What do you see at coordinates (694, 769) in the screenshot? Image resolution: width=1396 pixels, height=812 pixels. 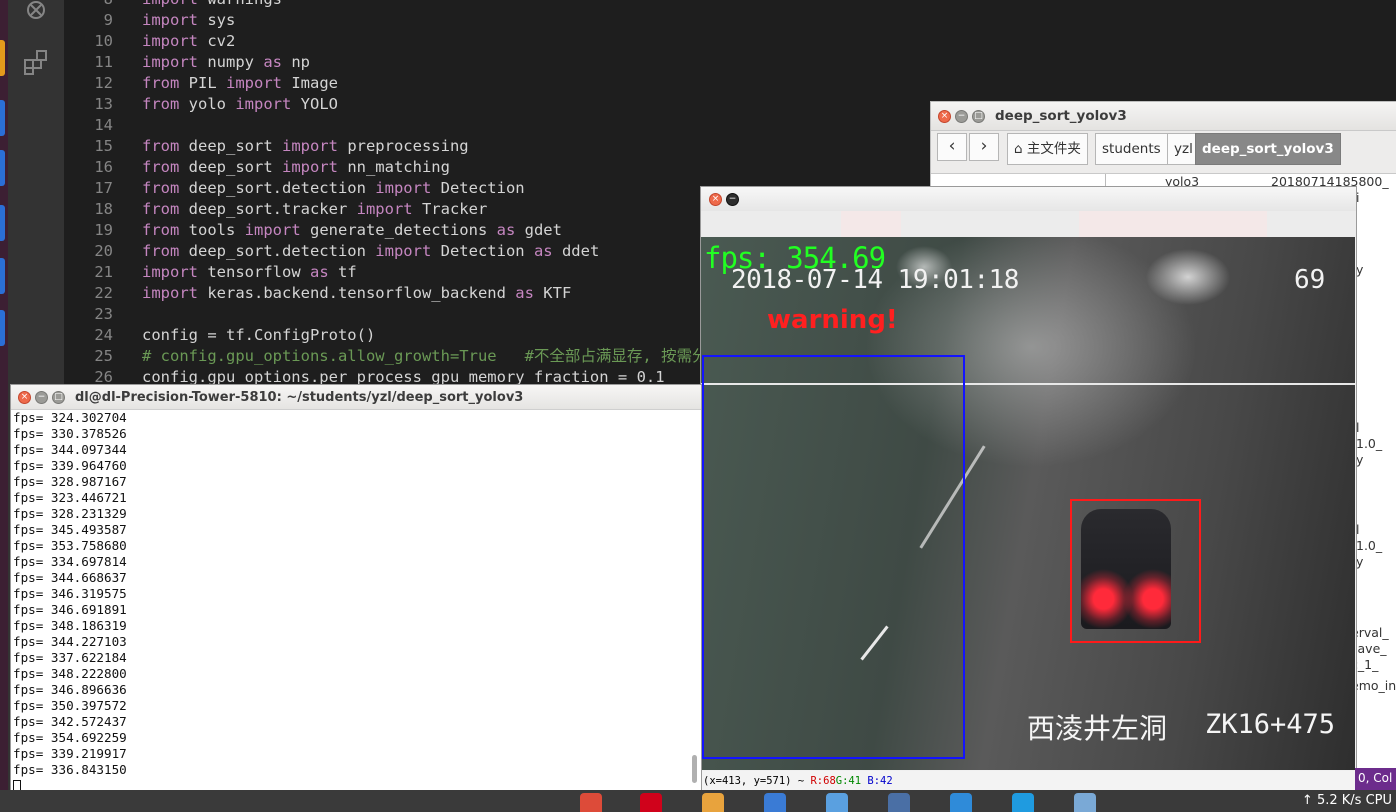 I see `terminal-scrollbar` at bounding box center [694, 769].